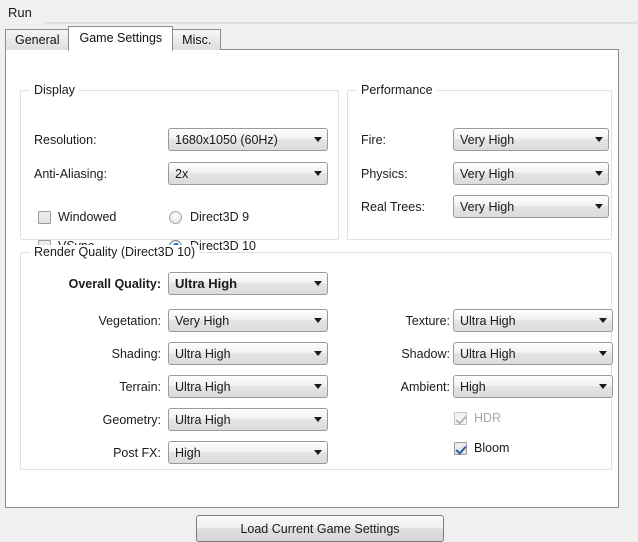  Describe the element at coordinates (136, 354) in the screenshot. I see `shading-label: Shading:` at that location.